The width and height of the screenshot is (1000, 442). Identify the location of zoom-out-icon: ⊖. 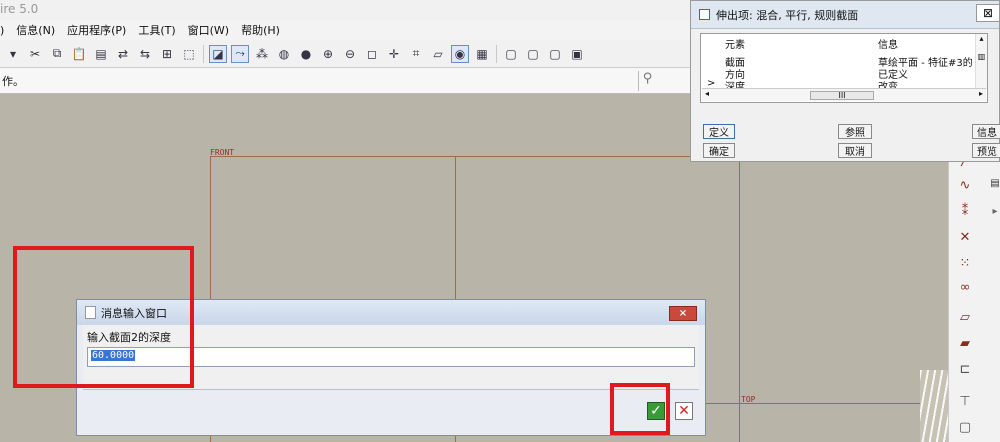
(350, 54).